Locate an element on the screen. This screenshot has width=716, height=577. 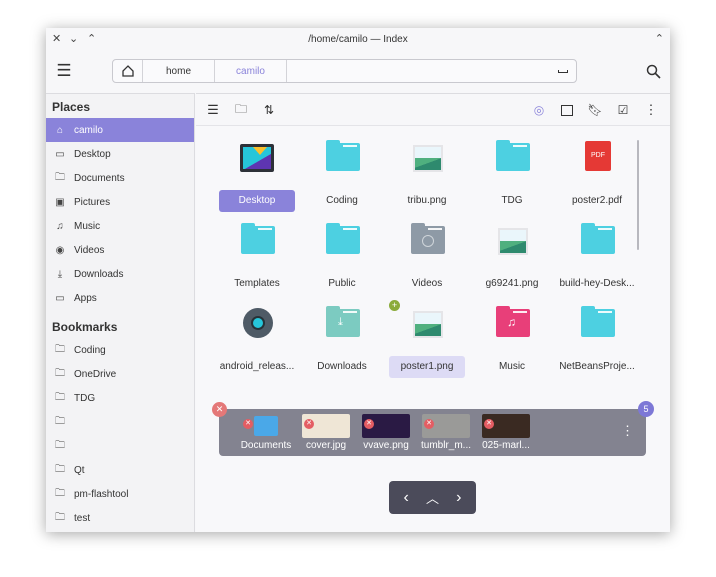
file-item: + poster1.png is located at coordinates (427, 338).